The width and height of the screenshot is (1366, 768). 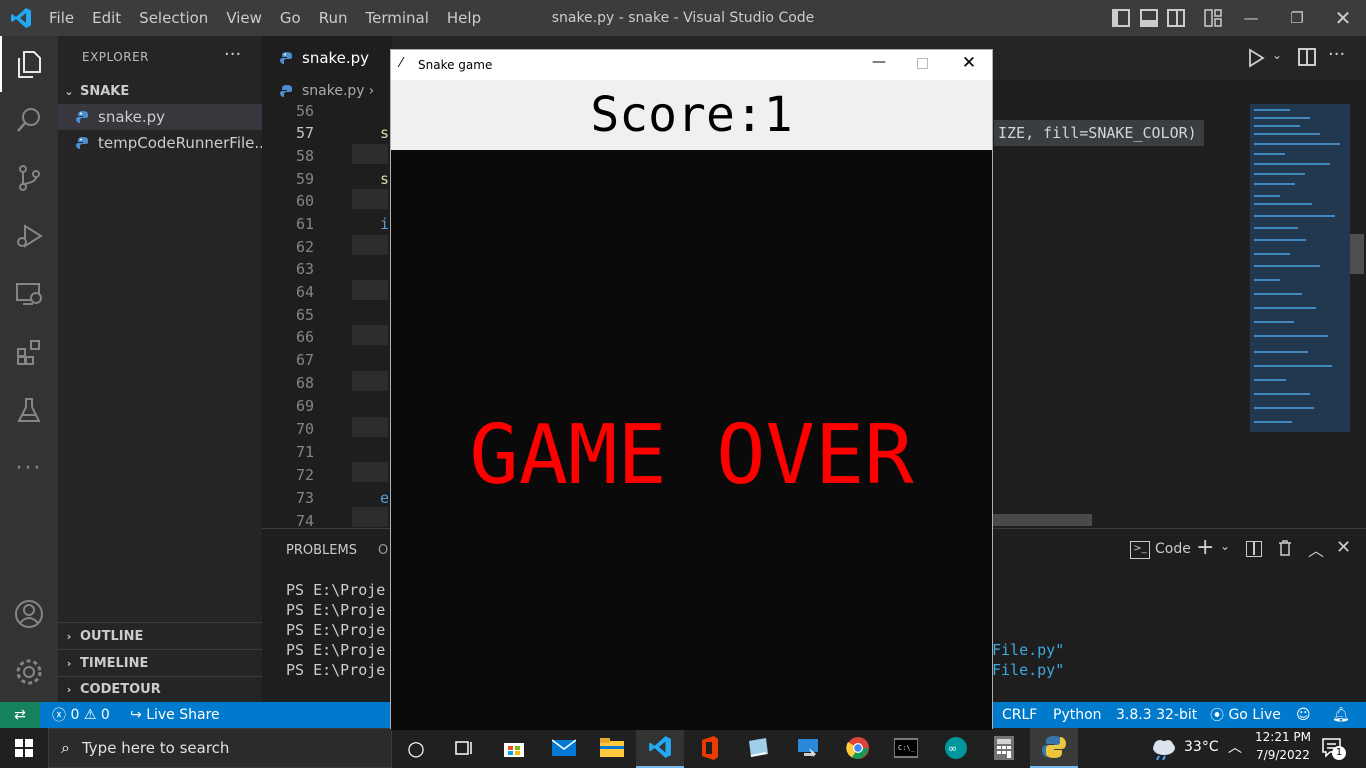 What do you see at coordinates (383, 550) in the screenshot?
I see `tab-output: O` at bounding box center [383, 550].